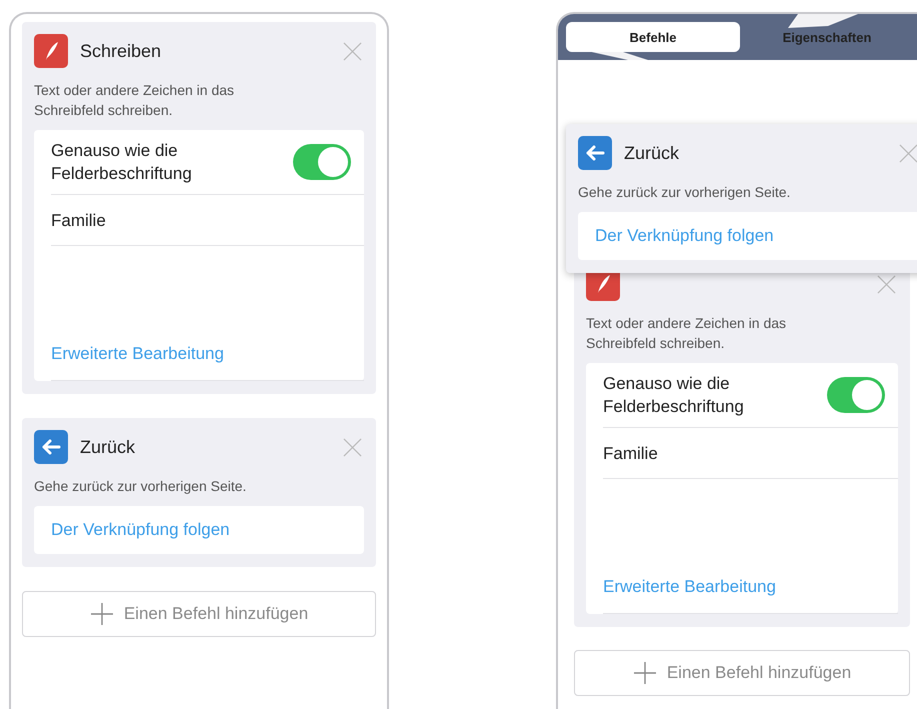  I want to click on segment-tab: Eigenschaften, so click(827, 37).